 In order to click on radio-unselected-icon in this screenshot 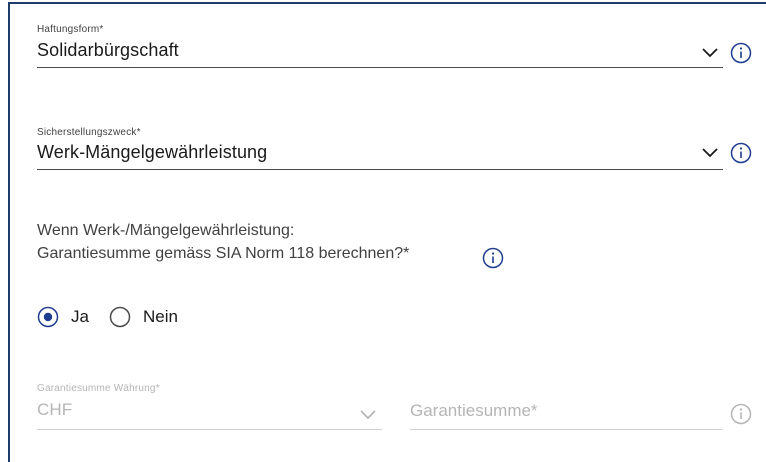, I will do `click(120, 317)`.